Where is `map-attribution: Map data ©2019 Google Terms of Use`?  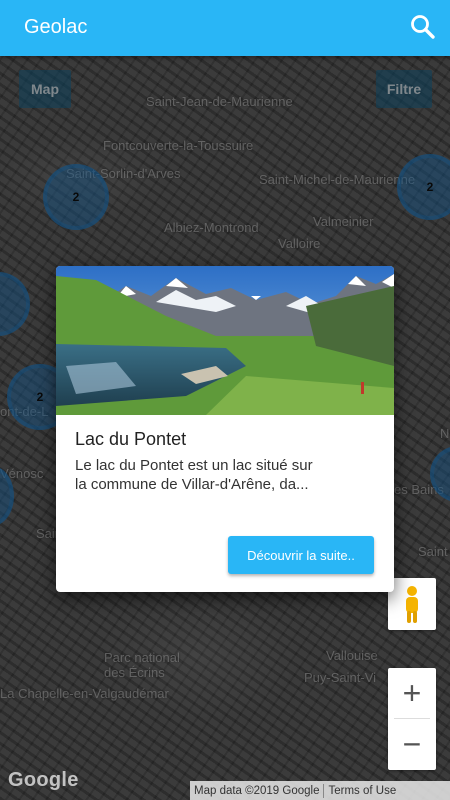 map-attribution: Map data ©2019 Google Terms of Use is located at coordinates (320, 790).